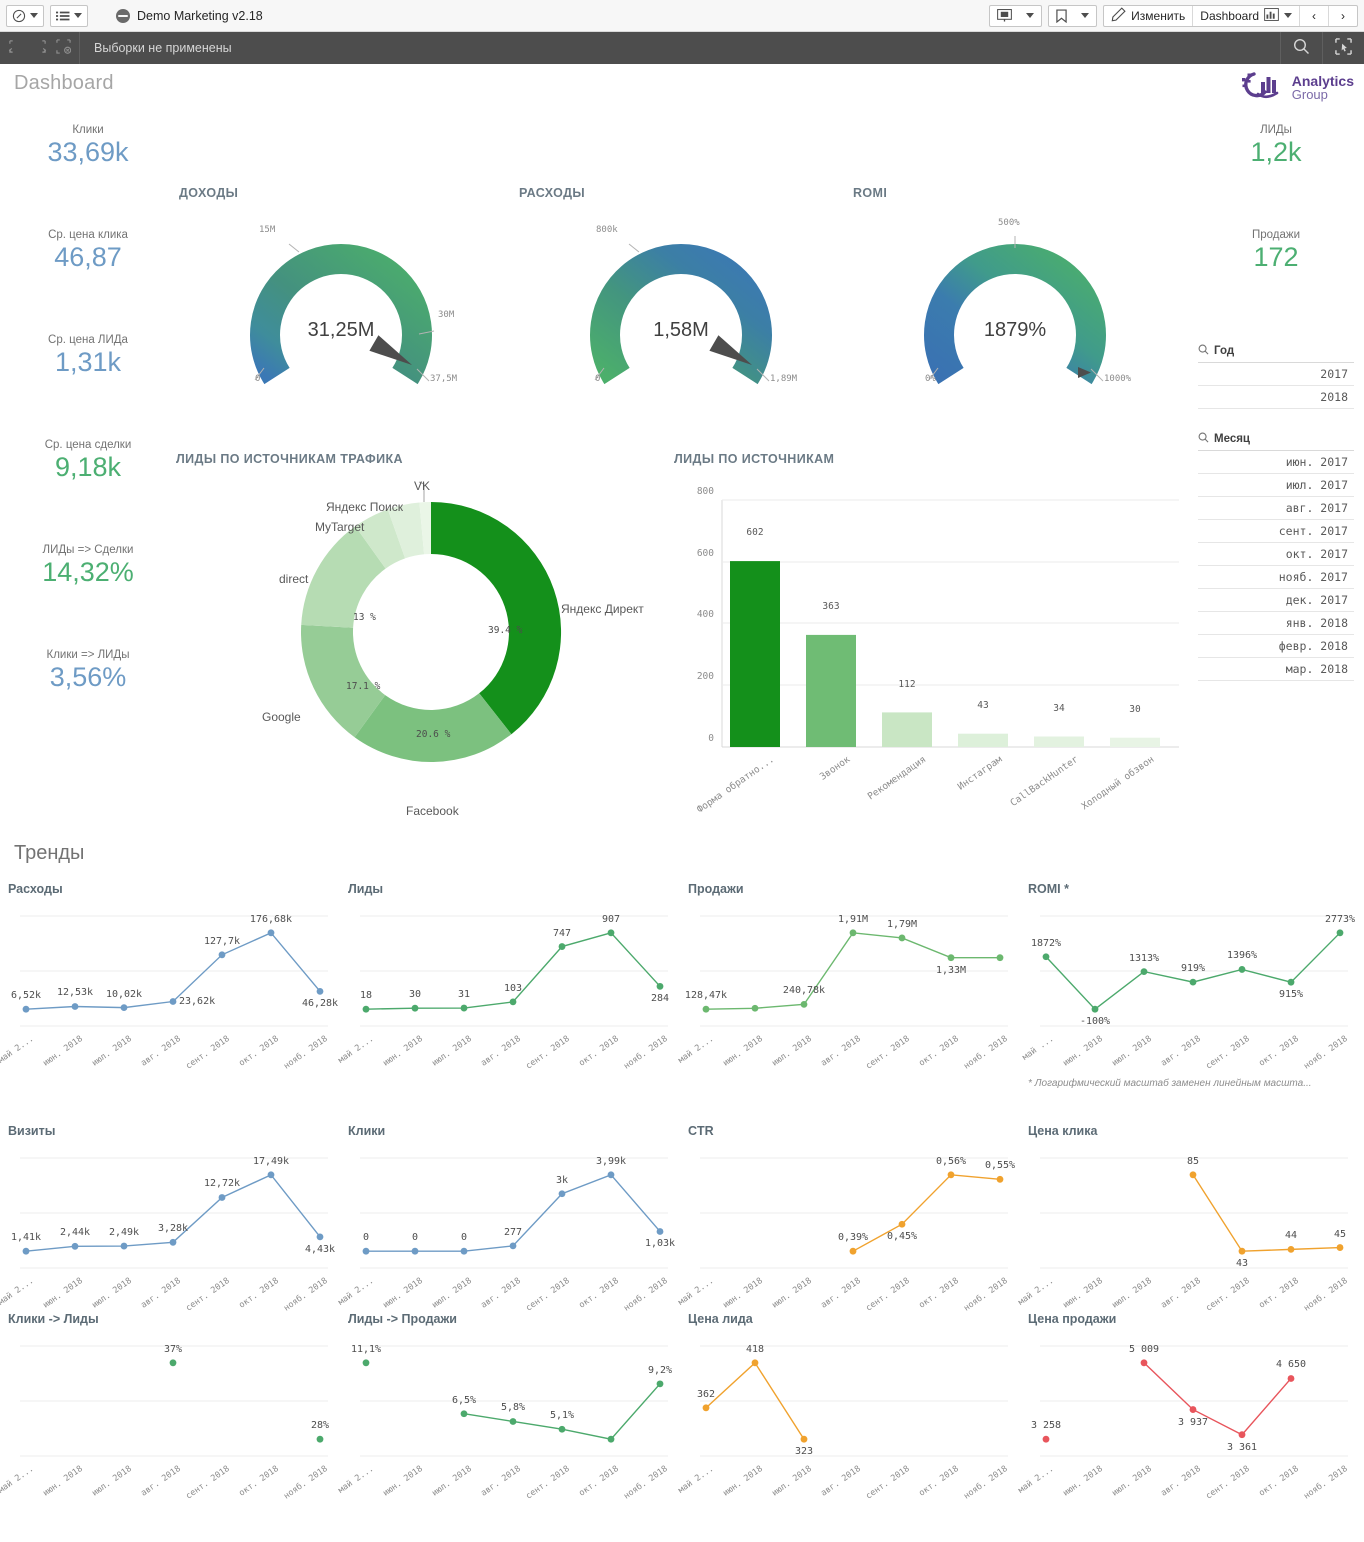  What do you see at coordinates (951, 1161) in the screenshot?
I see `trend-point-label: 0,56%` at bounding box center [951, 1161].